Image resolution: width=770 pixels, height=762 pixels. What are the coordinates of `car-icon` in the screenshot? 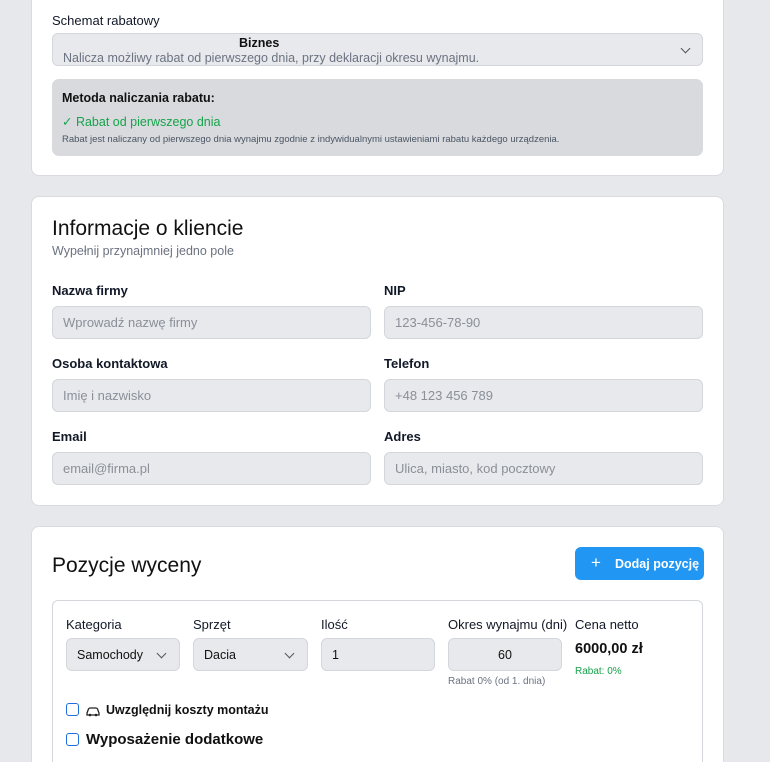 It's located at (93, 713).